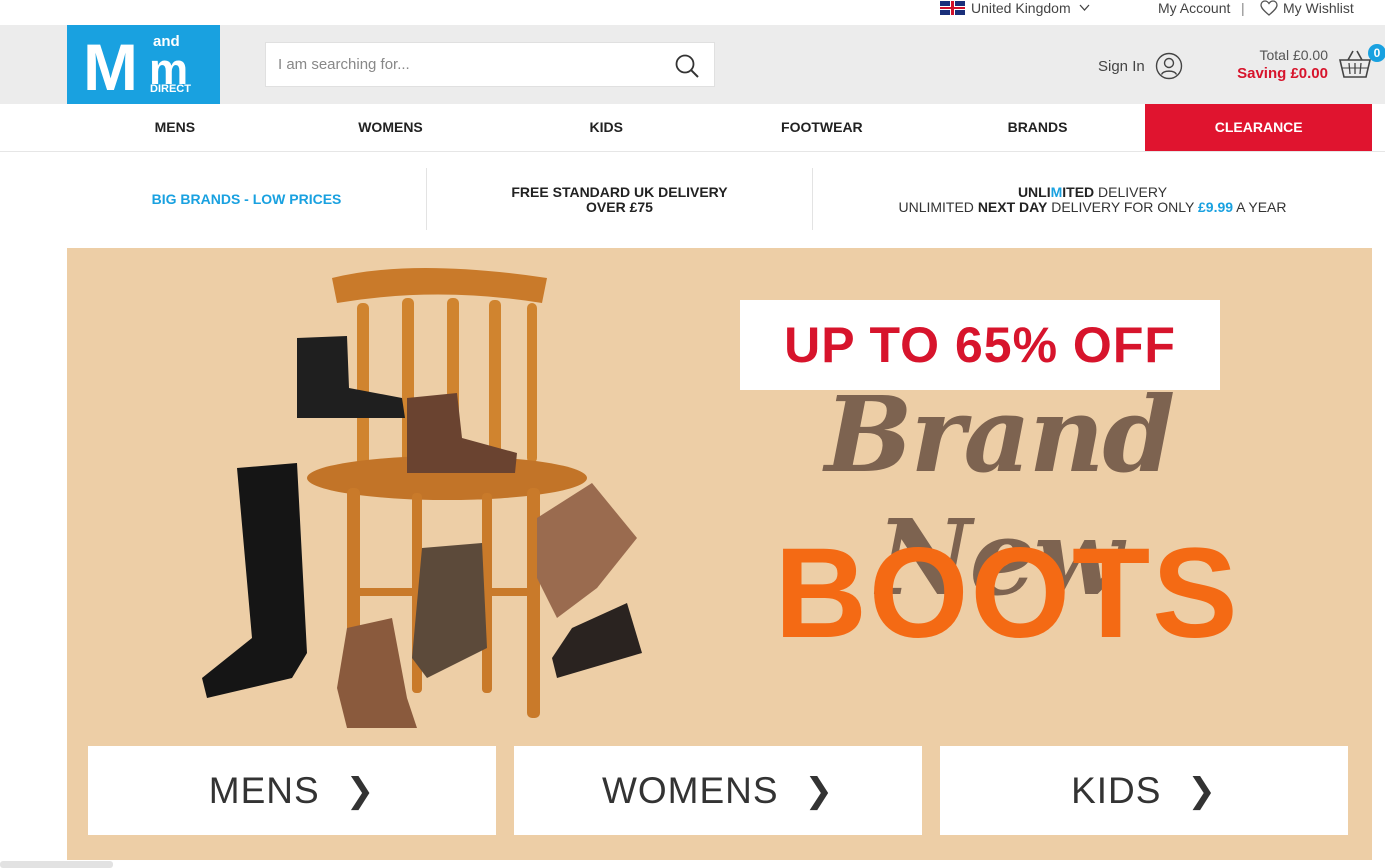  I want to click on country-selector: United Kingdom, so click(1015, 8).